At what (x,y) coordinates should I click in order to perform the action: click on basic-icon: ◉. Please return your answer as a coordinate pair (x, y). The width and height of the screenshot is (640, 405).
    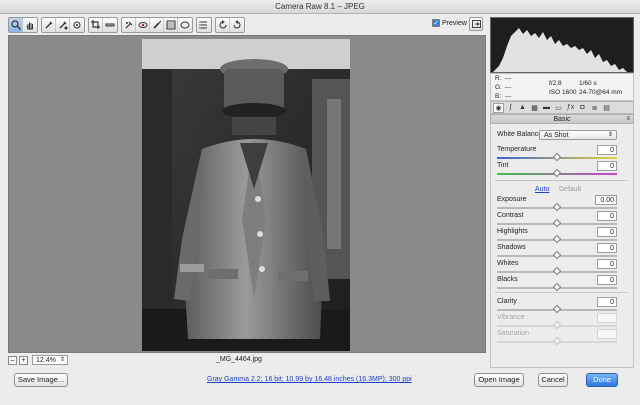
    Looking at the image, I should click on (498, 107).